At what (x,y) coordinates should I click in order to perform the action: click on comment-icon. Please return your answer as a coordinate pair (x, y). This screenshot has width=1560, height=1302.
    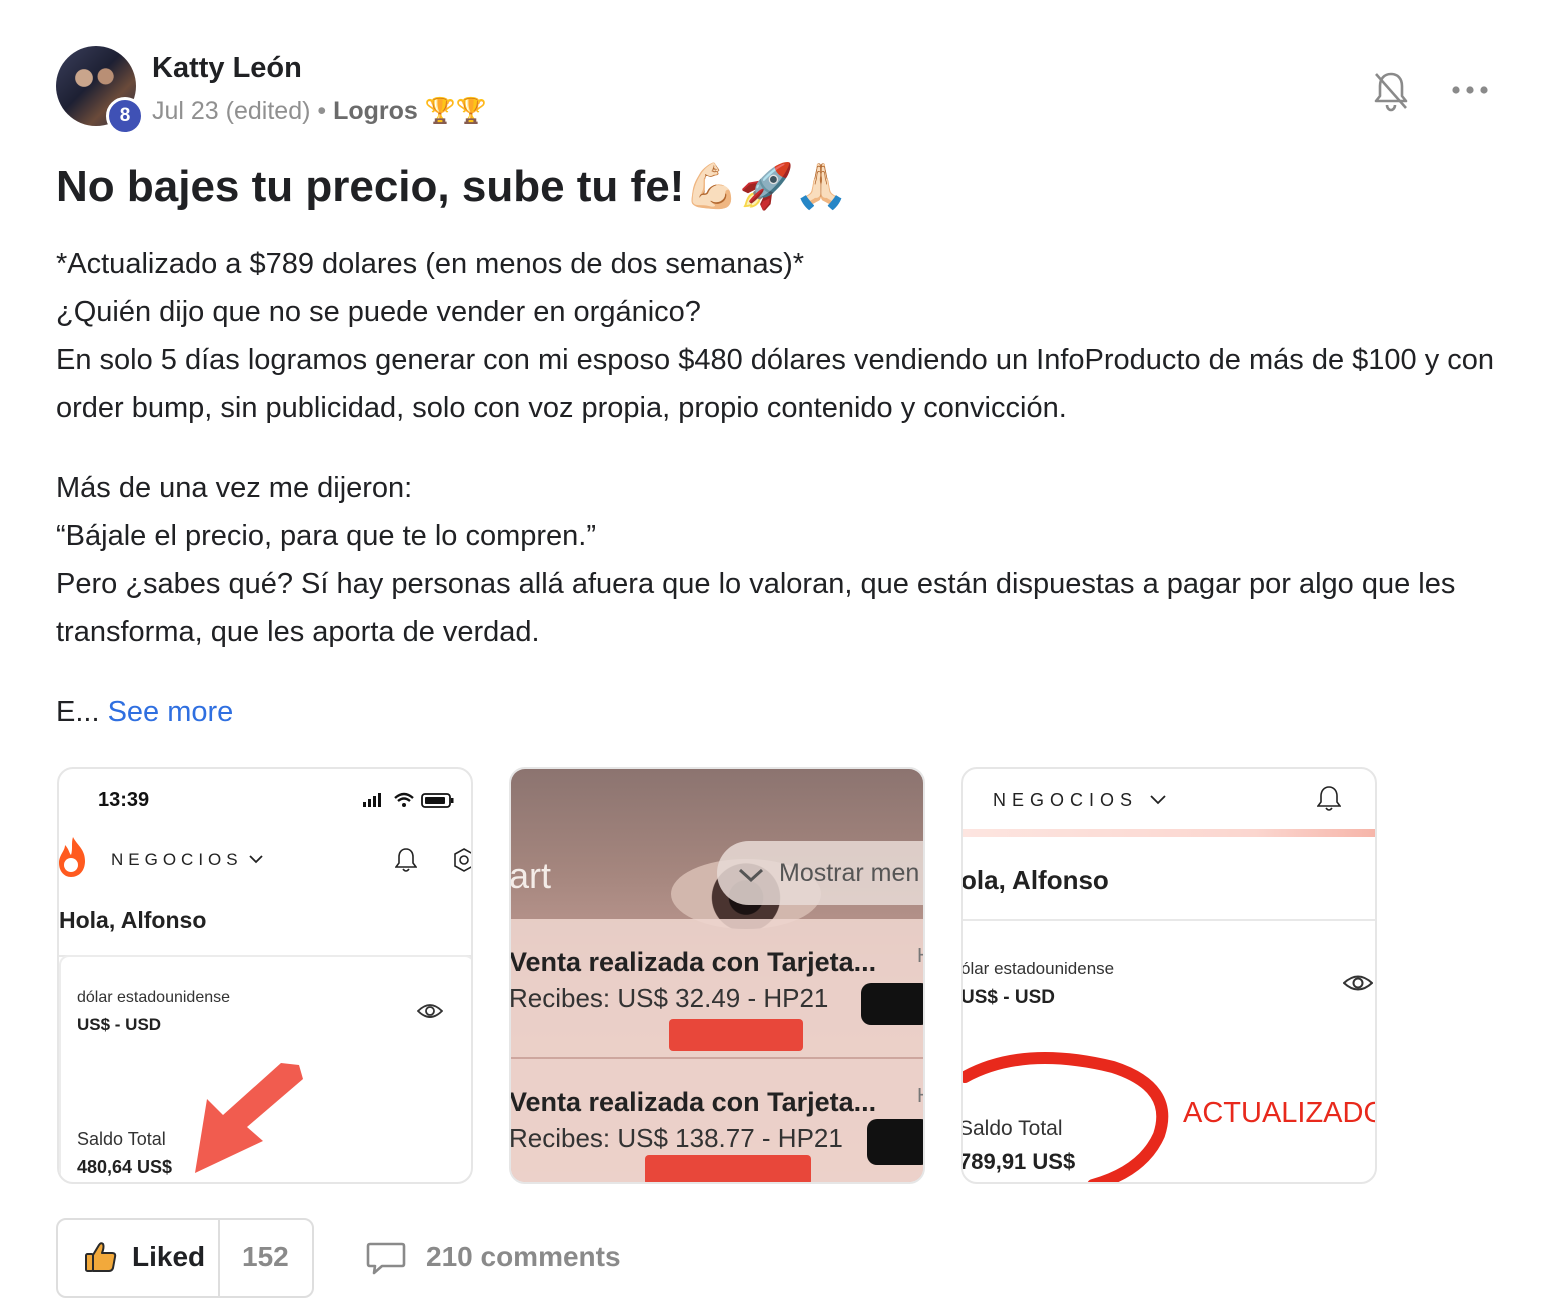
    Looking at the image, I should click on (386, 1258).